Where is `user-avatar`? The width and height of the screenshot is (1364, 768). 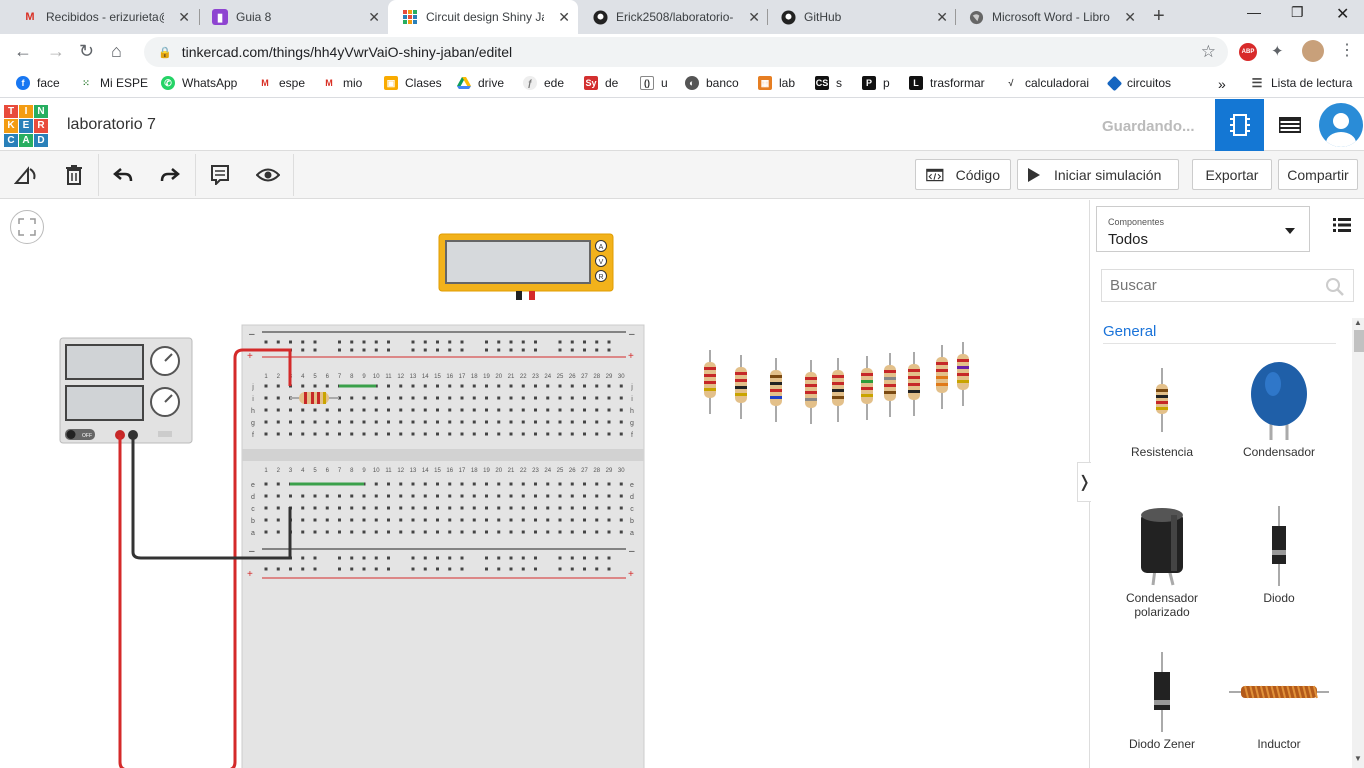
user-avatar is located at coordinates (1341, 125).